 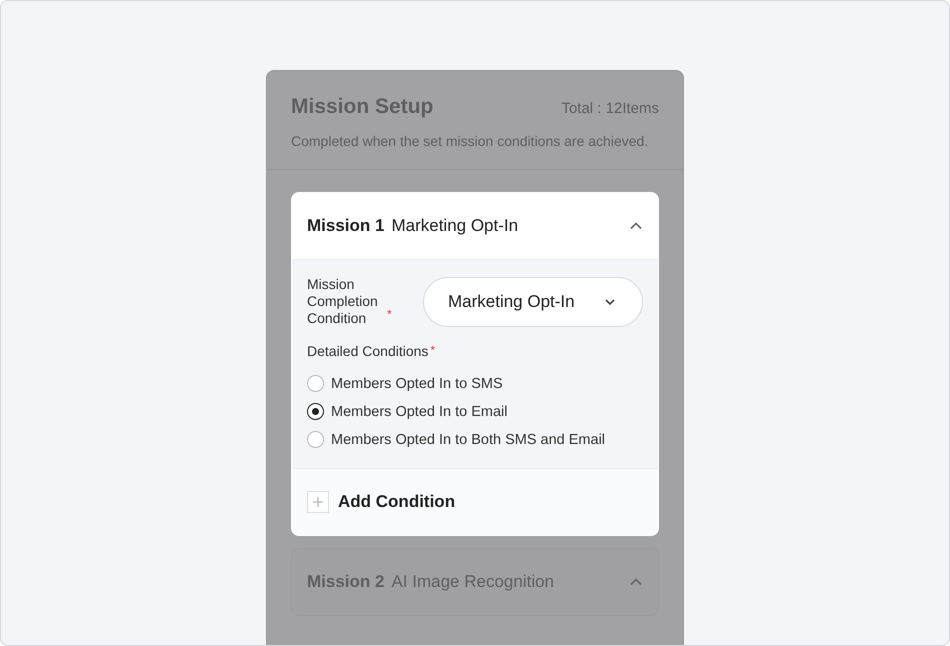 What do you see at coordinates (318, 502) in the screenshot?
I see `plus-icon` at bounding box center [318, 502].